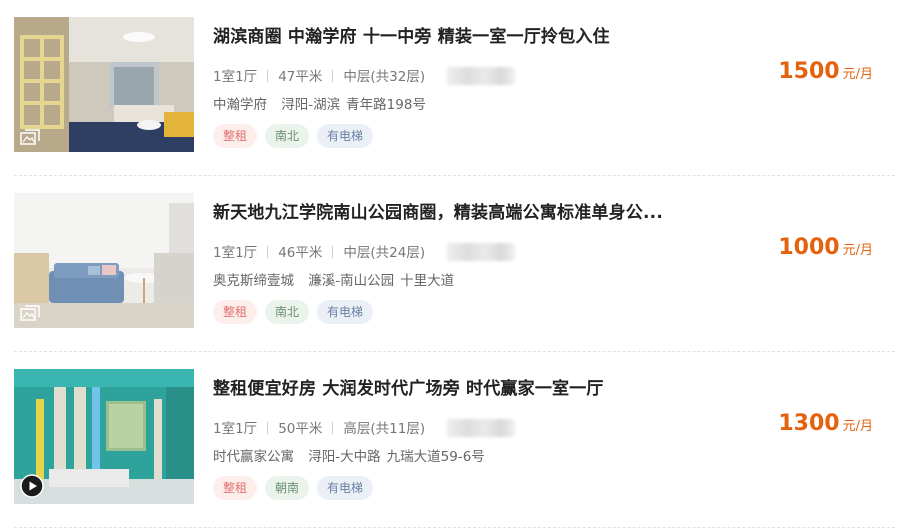 The image size is (899, 528). Describe the element at coordinates (384, 429) in the screenshot. I see `room-floor: 高层(共11层)` at that location.